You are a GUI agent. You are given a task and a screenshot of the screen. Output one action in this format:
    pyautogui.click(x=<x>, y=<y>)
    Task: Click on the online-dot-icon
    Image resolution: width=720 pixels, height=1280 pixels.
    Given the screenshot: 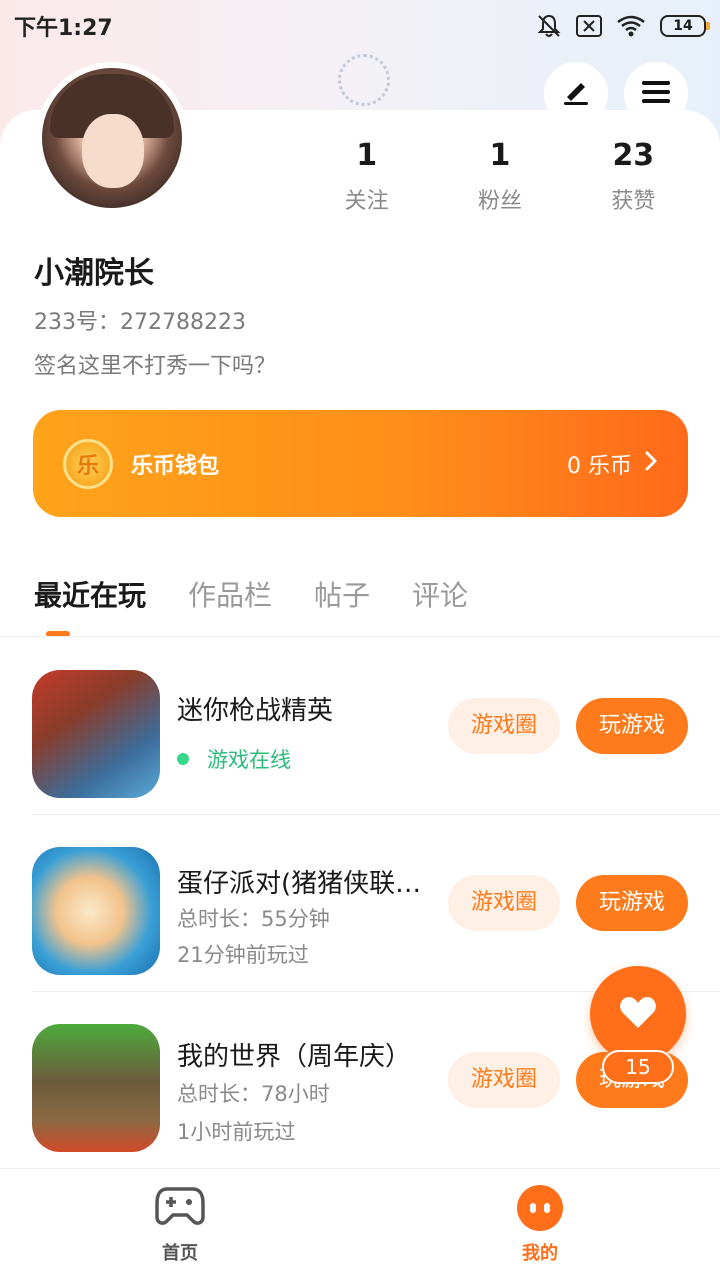 What is the action you would take?
    pyautogui.click(x=183, y=759)
    